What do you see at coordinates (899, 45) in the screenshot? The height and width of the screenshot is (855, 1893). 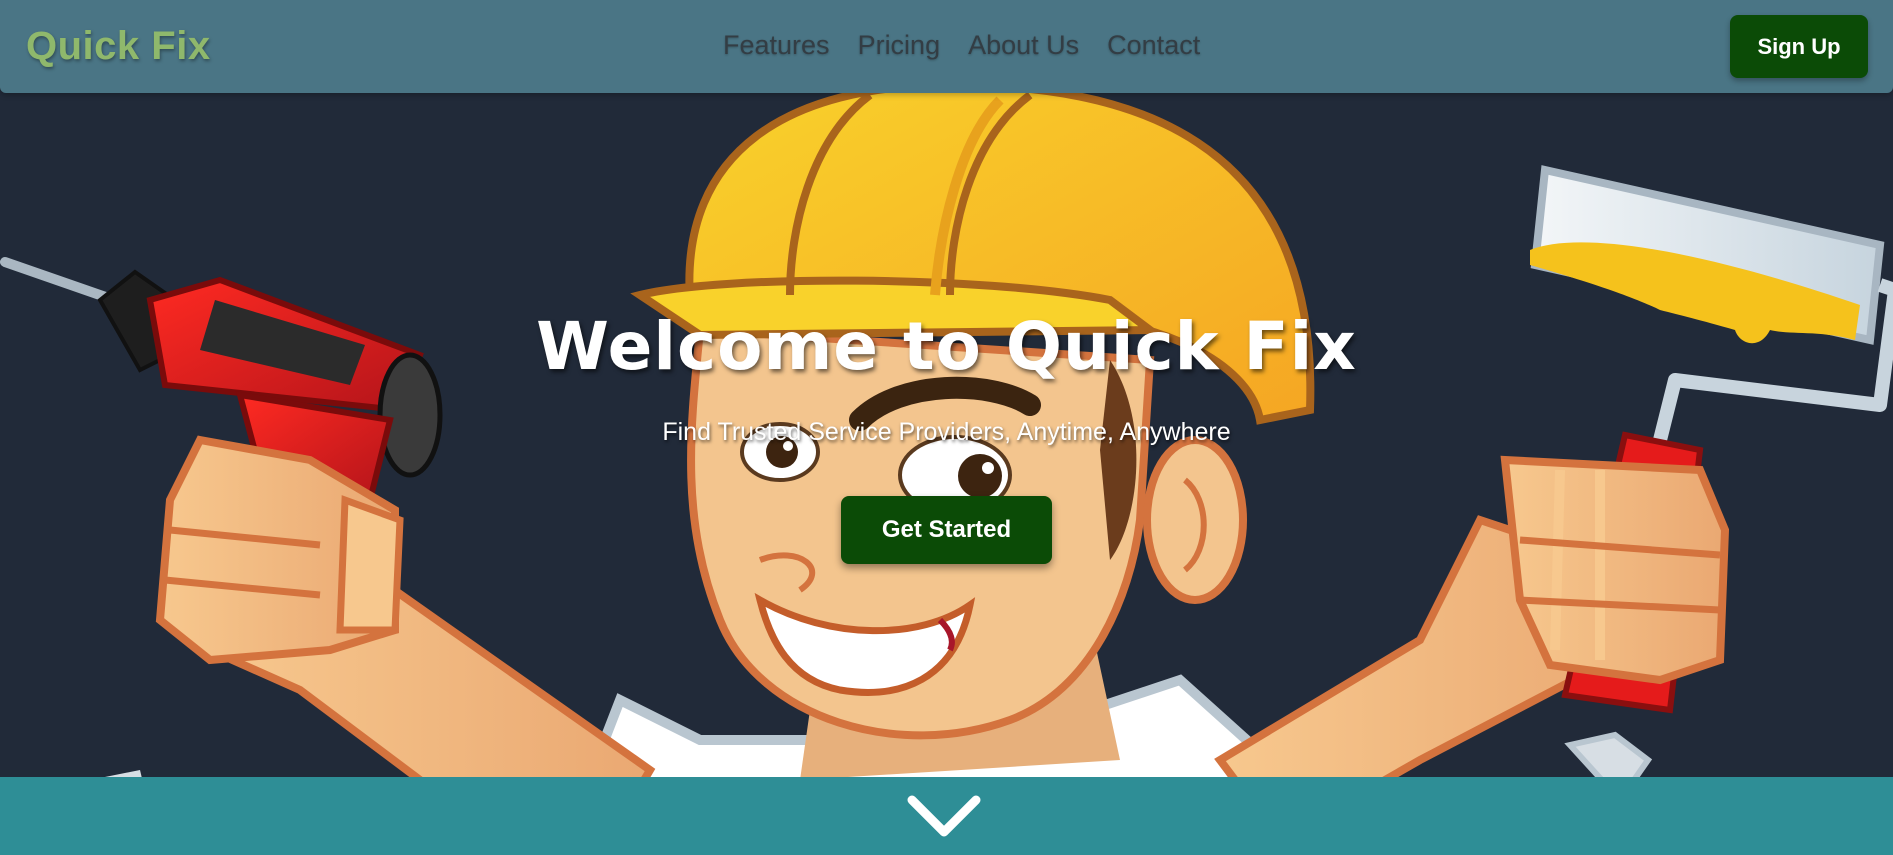 I see `nav-link-pricing: Pricing` at bounding box center [899, 45].